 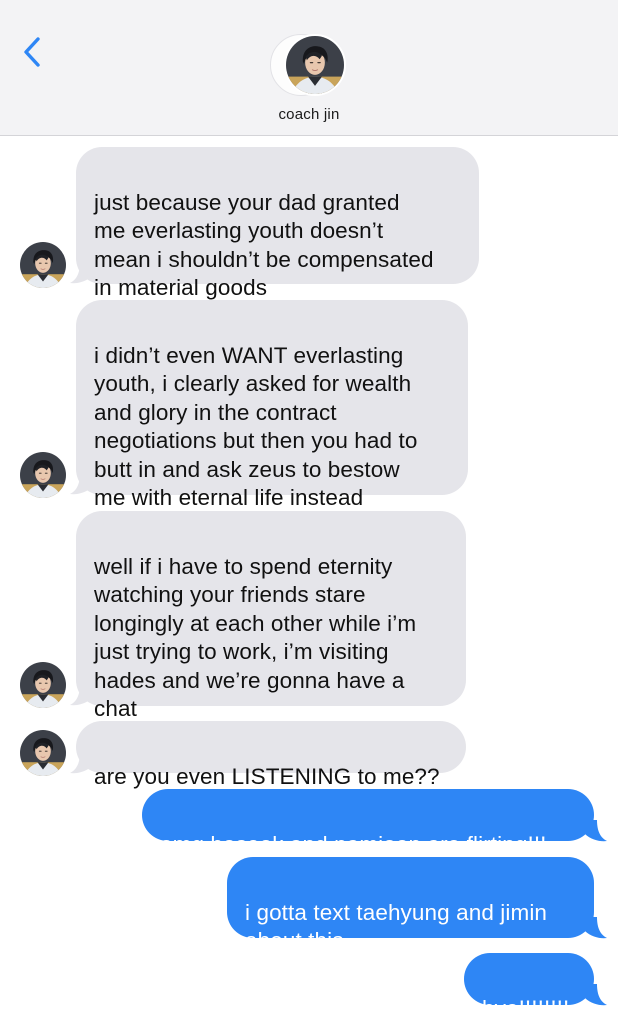 I want to click on conversation-header: coach jin, so click(x=309, y=68).